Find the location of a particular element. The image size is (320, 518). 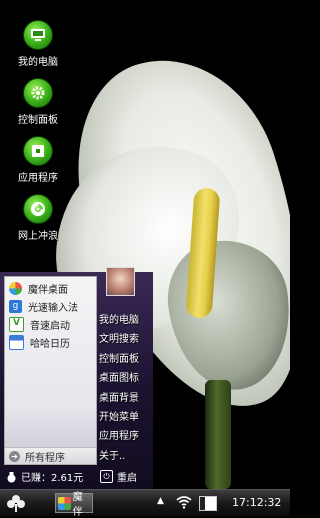

earnings-label: 已赚：2.61元 is located at coordinates (52, 478).